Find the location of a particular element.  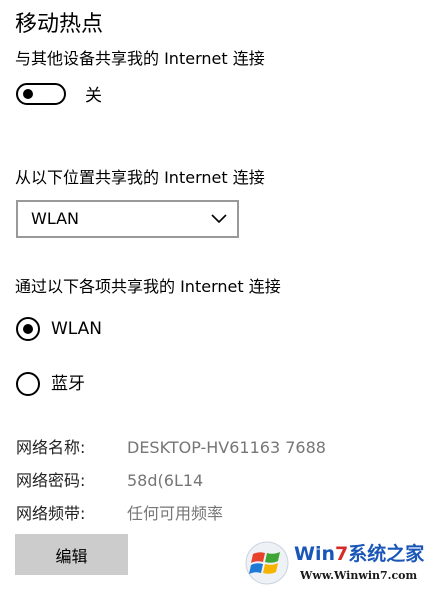

share-toggle-label: 与其他设备共享我的 Internet 连接 is located at coordinates (140, 58).